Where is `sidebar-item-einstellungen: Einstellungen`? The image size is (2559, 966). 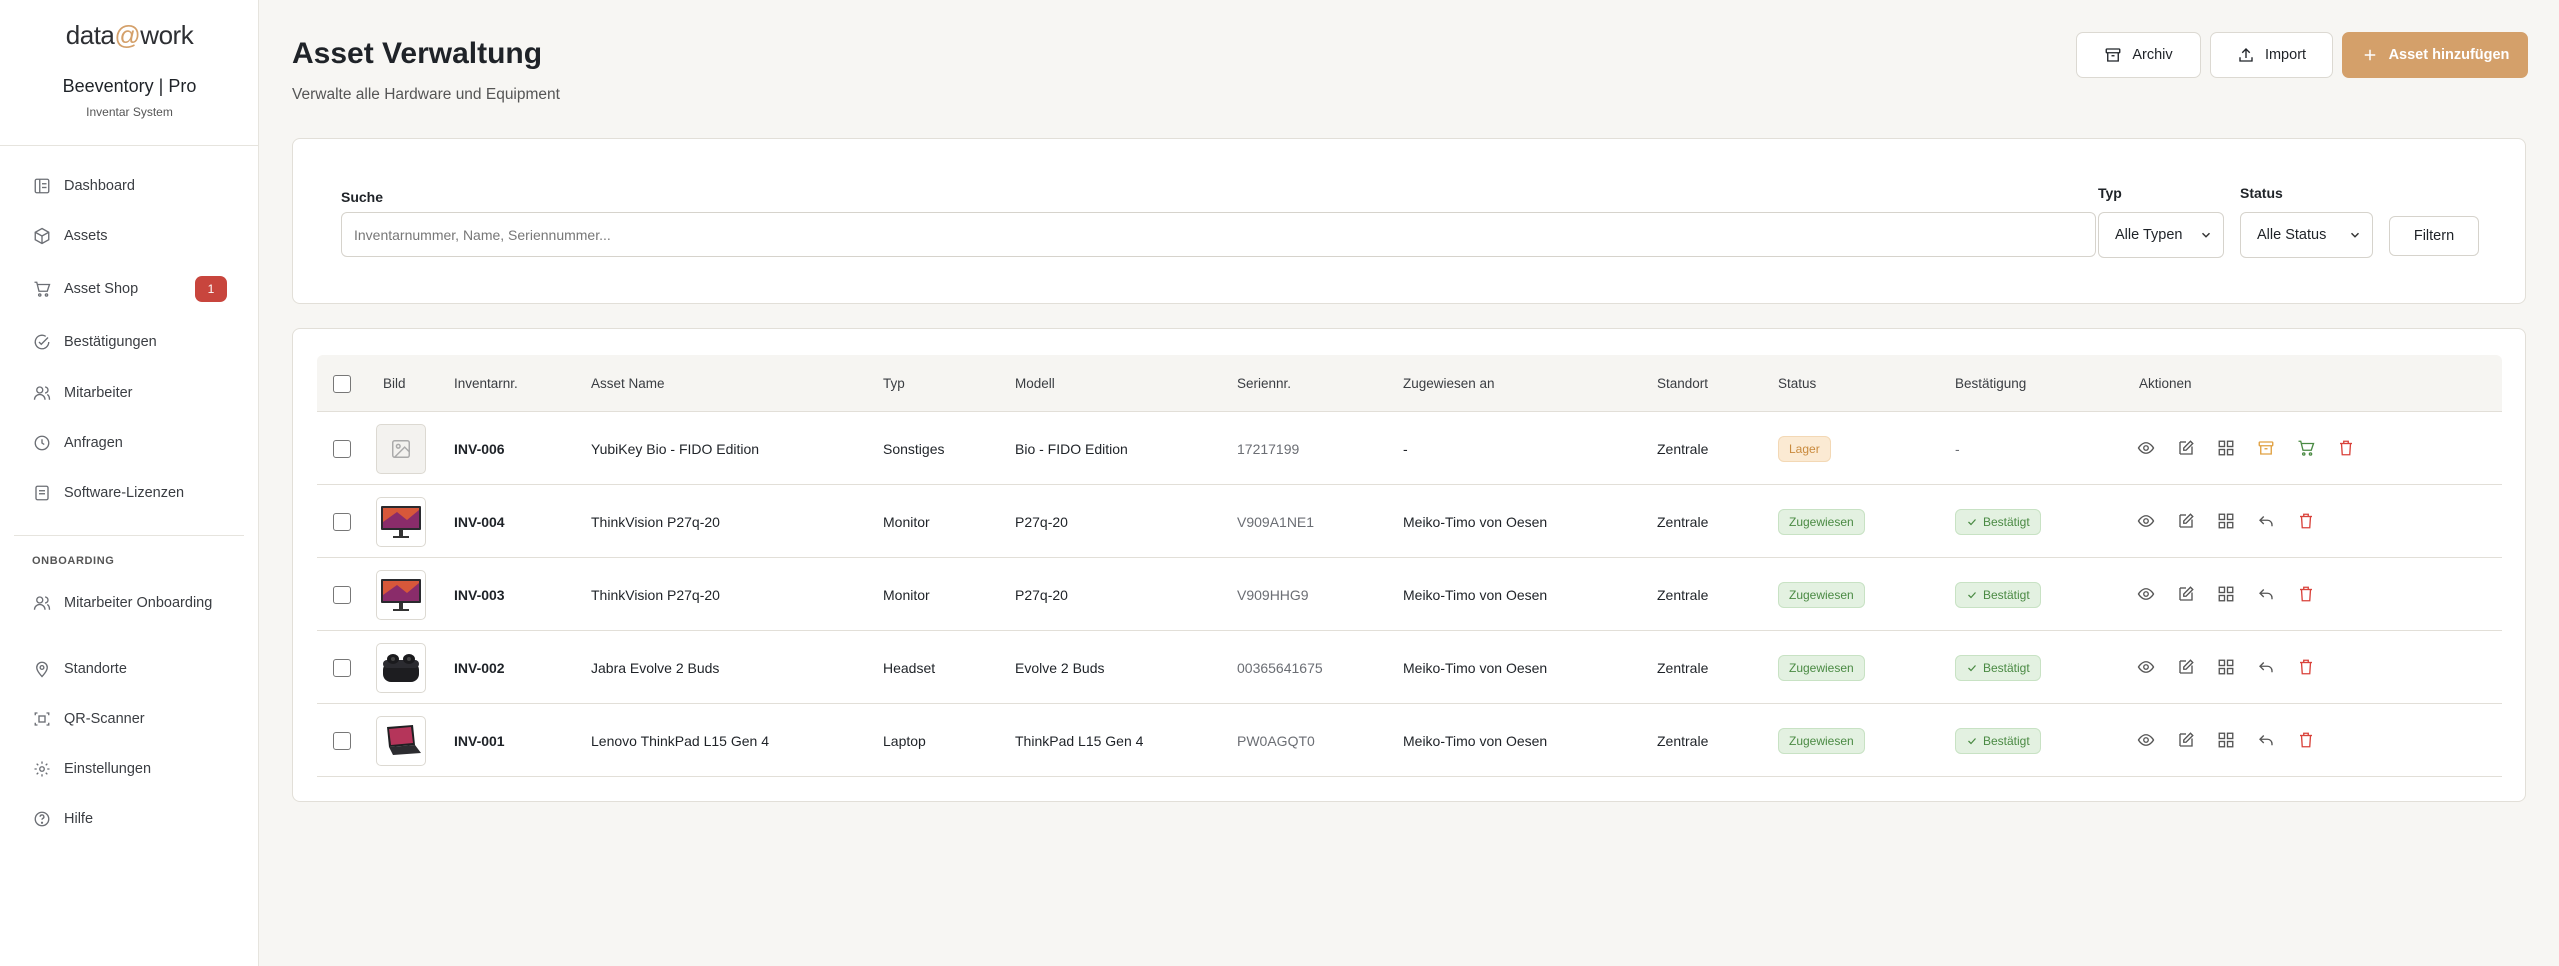 sidebar-item-einstellungen: Einstellungen is located at coordinates (132, 769).